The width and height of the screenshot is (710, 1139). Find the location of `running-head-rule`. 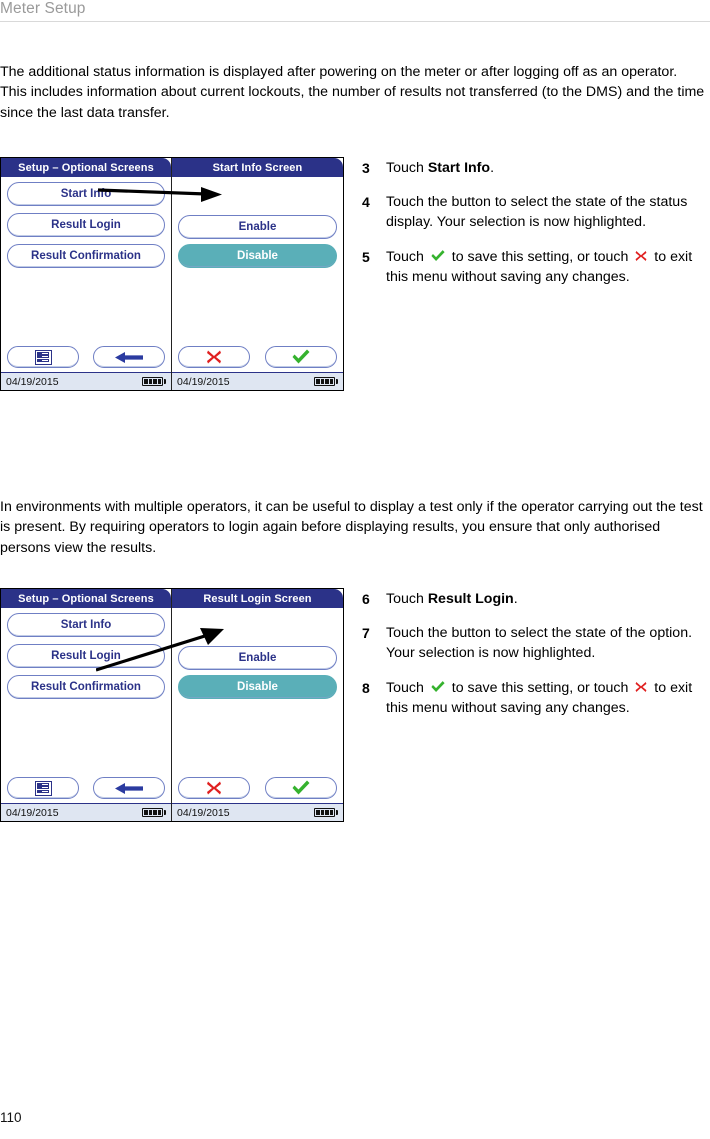

running-head-rule is located at coordinates (355, 21).